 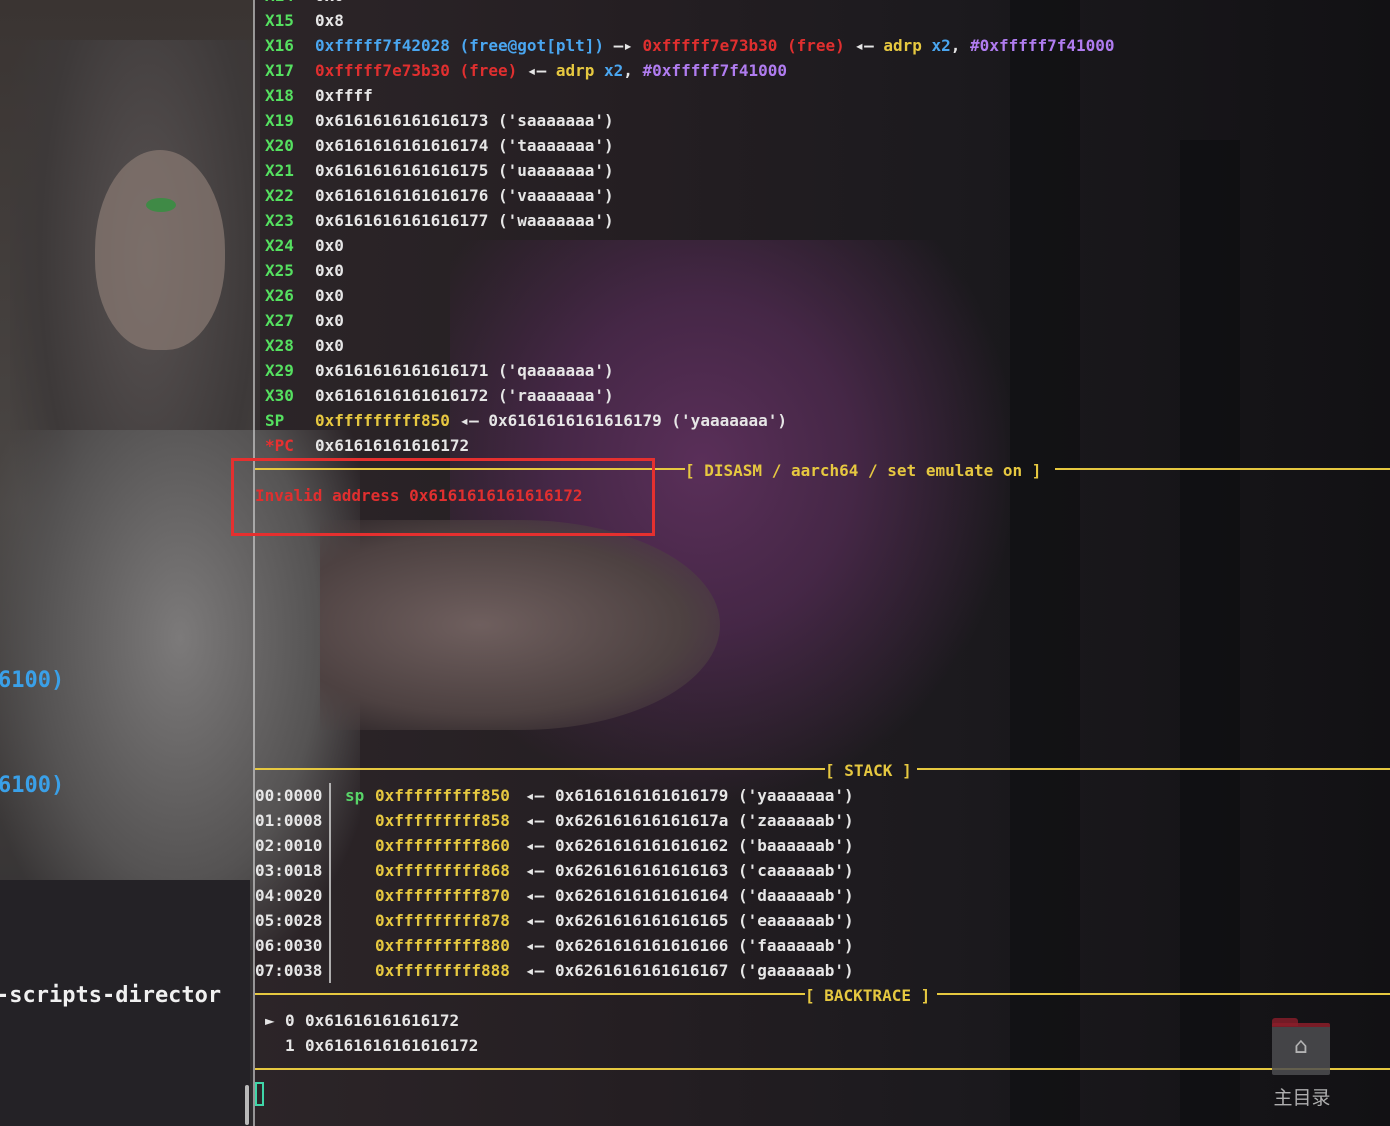 What do you see at coordinates (540, 769) in the screenshot?
I see `stack-rule-left` at bounding box center [540, 769].